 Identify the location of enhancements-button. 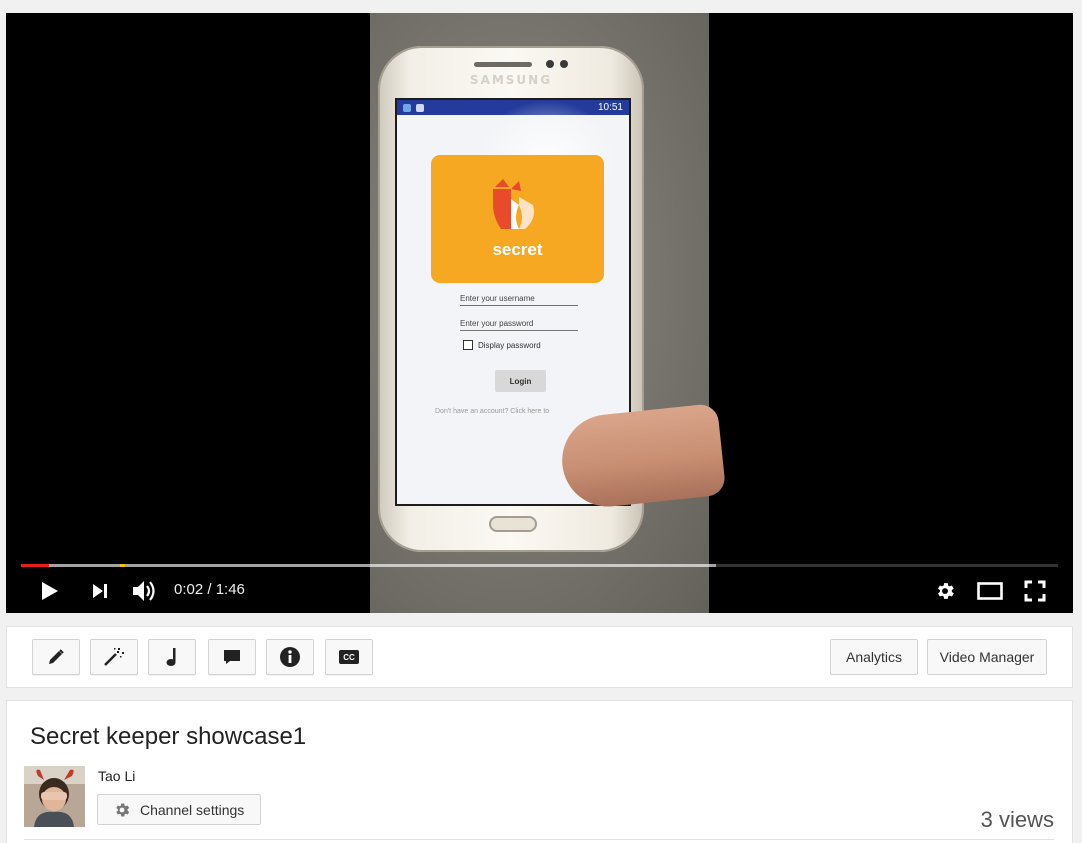
(114, 657).